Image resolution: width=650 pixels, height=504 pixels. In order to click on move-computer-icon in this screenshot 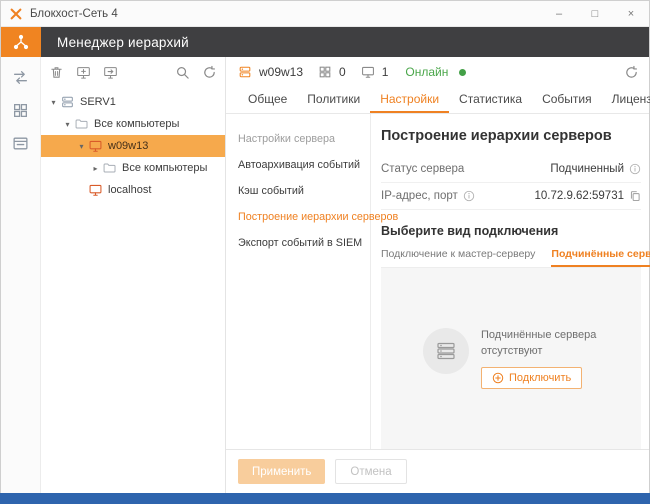, I will do `click(110, 72)`.